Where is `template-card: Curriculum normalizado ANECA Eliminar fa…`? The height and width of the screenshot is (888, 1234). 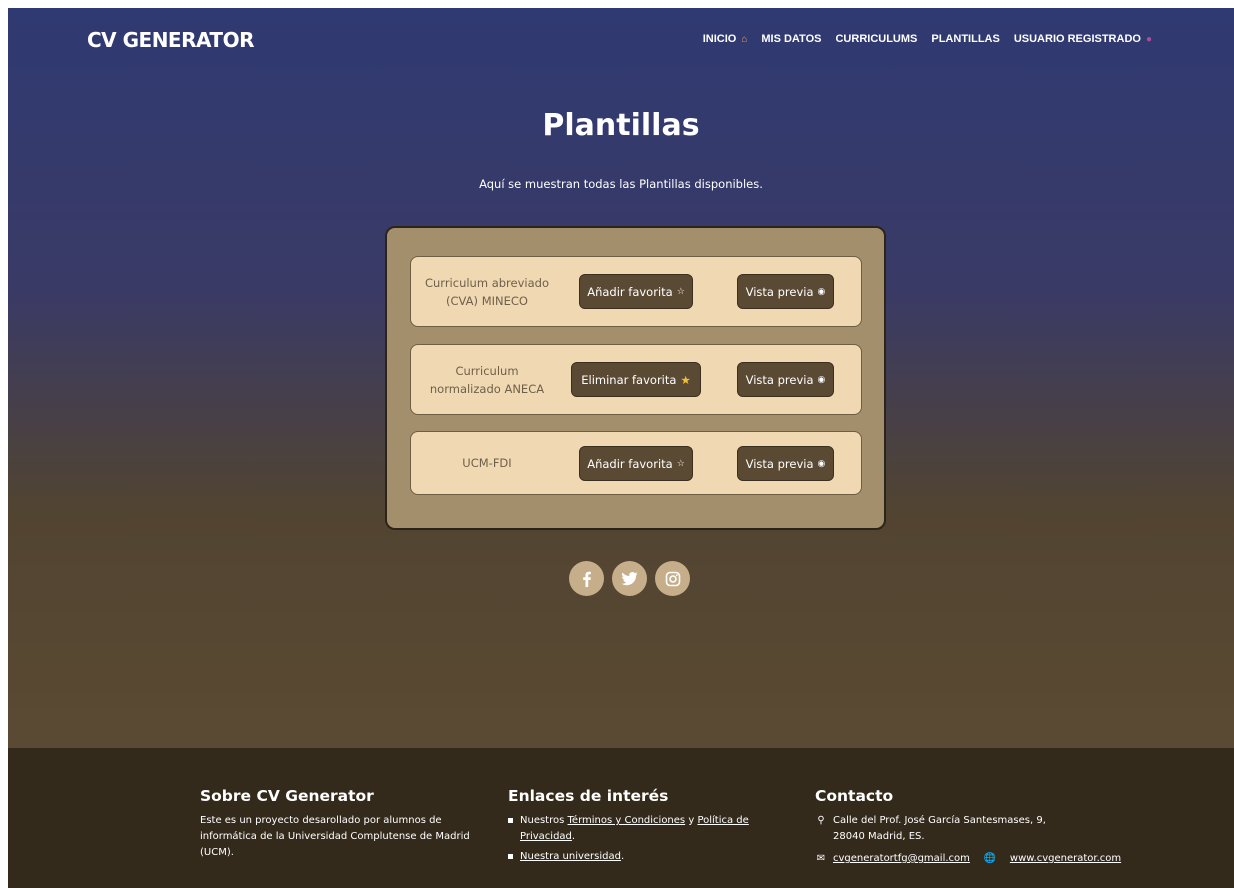
template-card: Curriculum normalizado ANECA Eliminar fa… is located at coordinates (636, 379).